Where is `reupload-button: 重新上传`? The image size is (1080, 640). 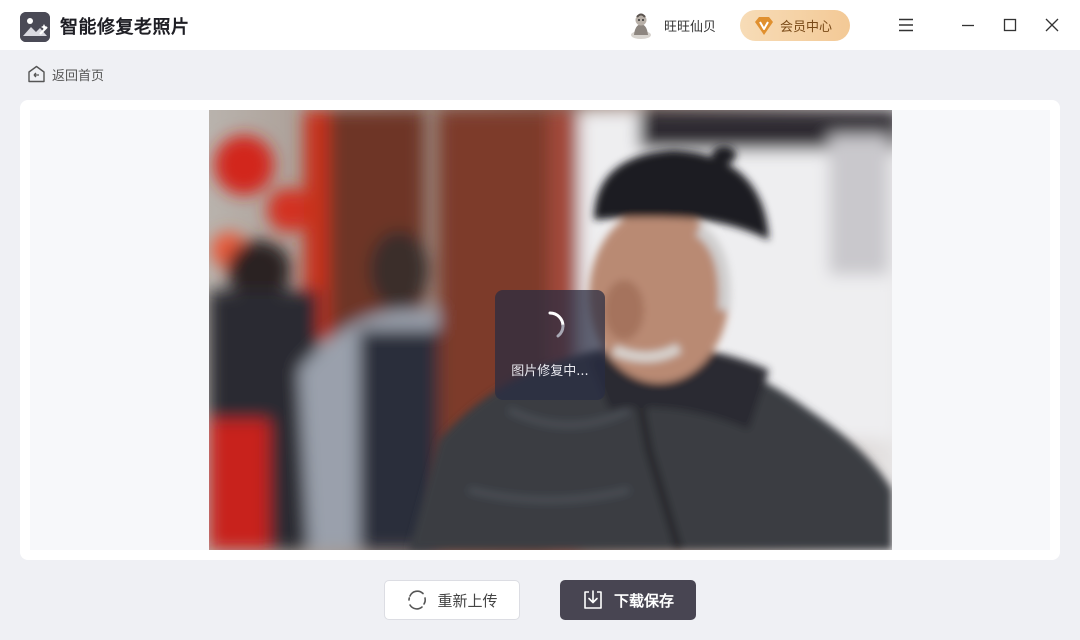 reupload-button: 重新上传 is located at coordinates (452, 600).